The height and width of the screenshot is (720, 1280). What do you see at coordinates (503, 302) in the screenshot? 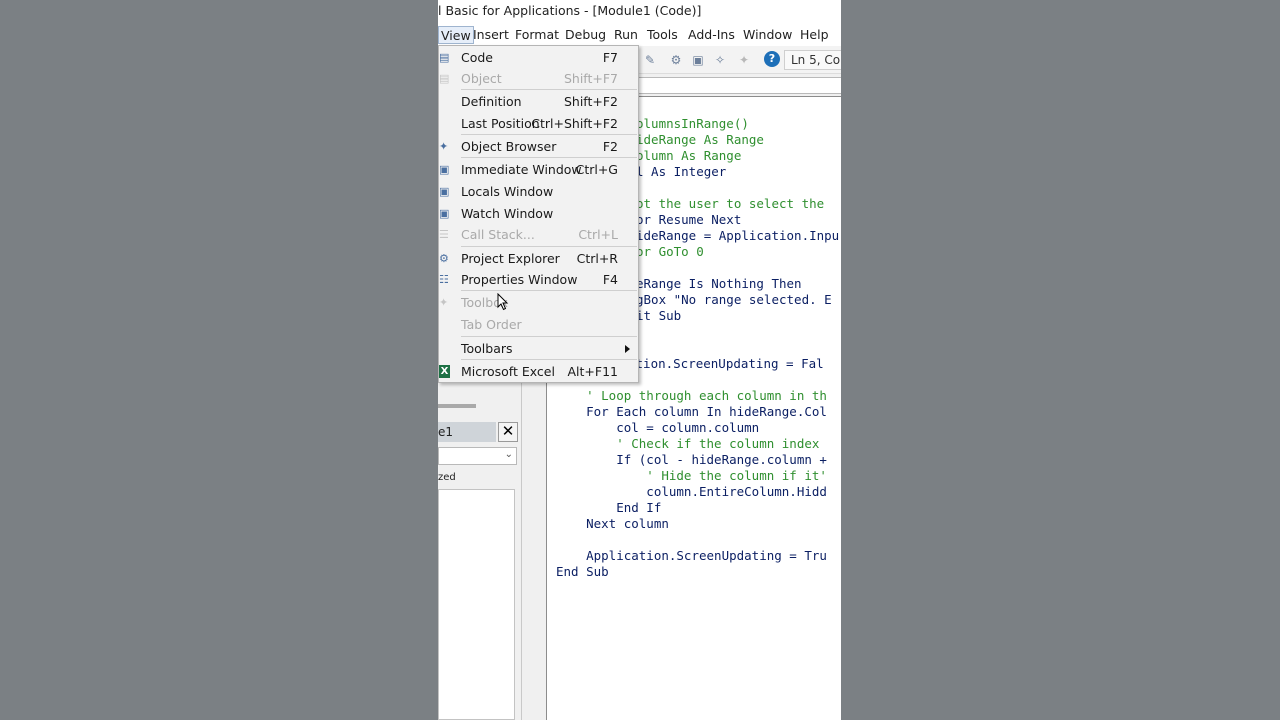
I see `mouse-cursor-icon` at bounding box center [503, 302].